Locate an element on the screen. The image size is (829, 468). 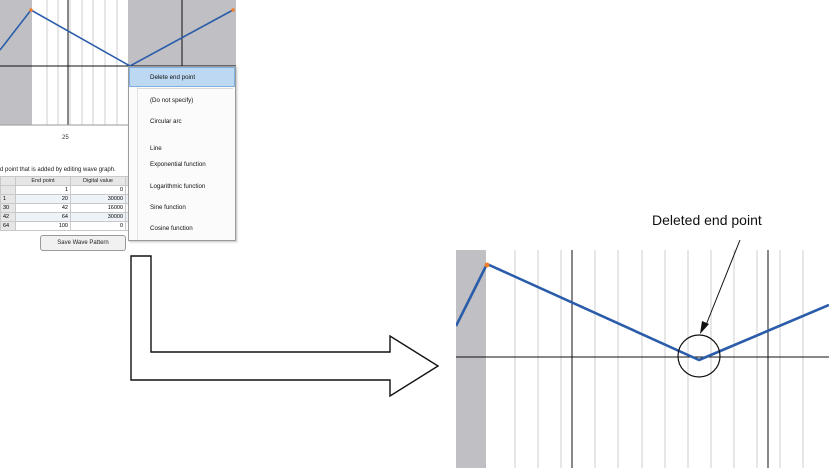
callout-pointer is located at coordinates (720, 286).